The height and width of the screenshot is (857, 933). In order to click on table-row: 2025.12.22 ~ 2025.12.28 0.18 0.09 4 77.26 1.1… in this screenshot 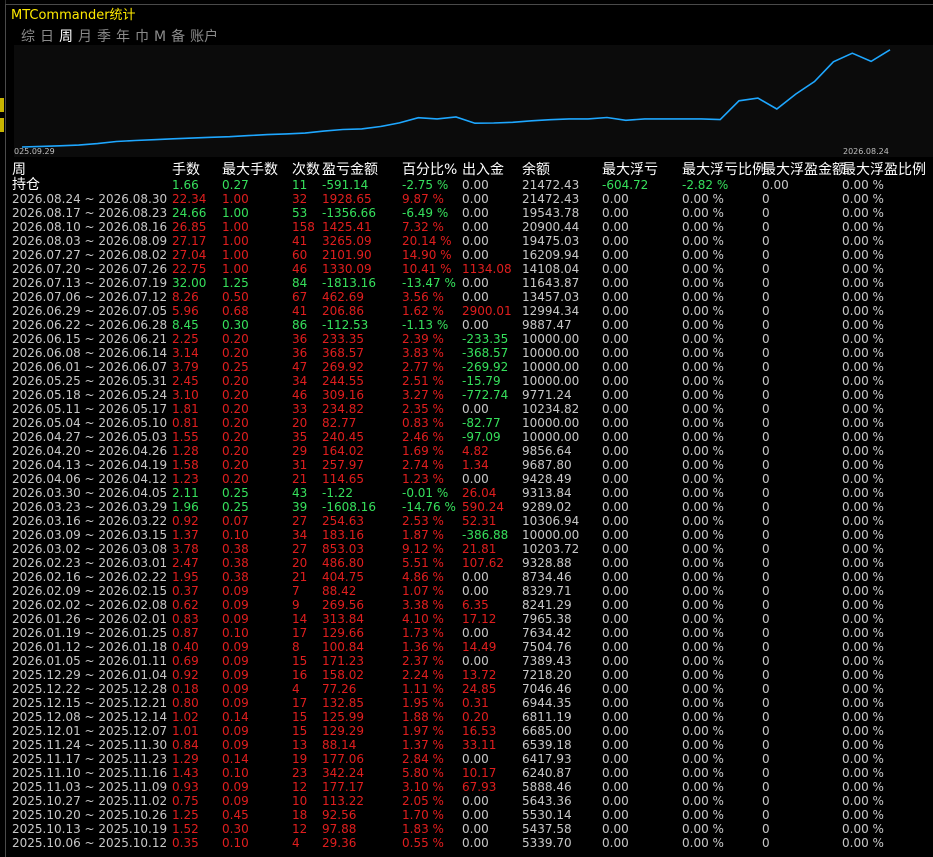, I will do `click(469, 689)`.